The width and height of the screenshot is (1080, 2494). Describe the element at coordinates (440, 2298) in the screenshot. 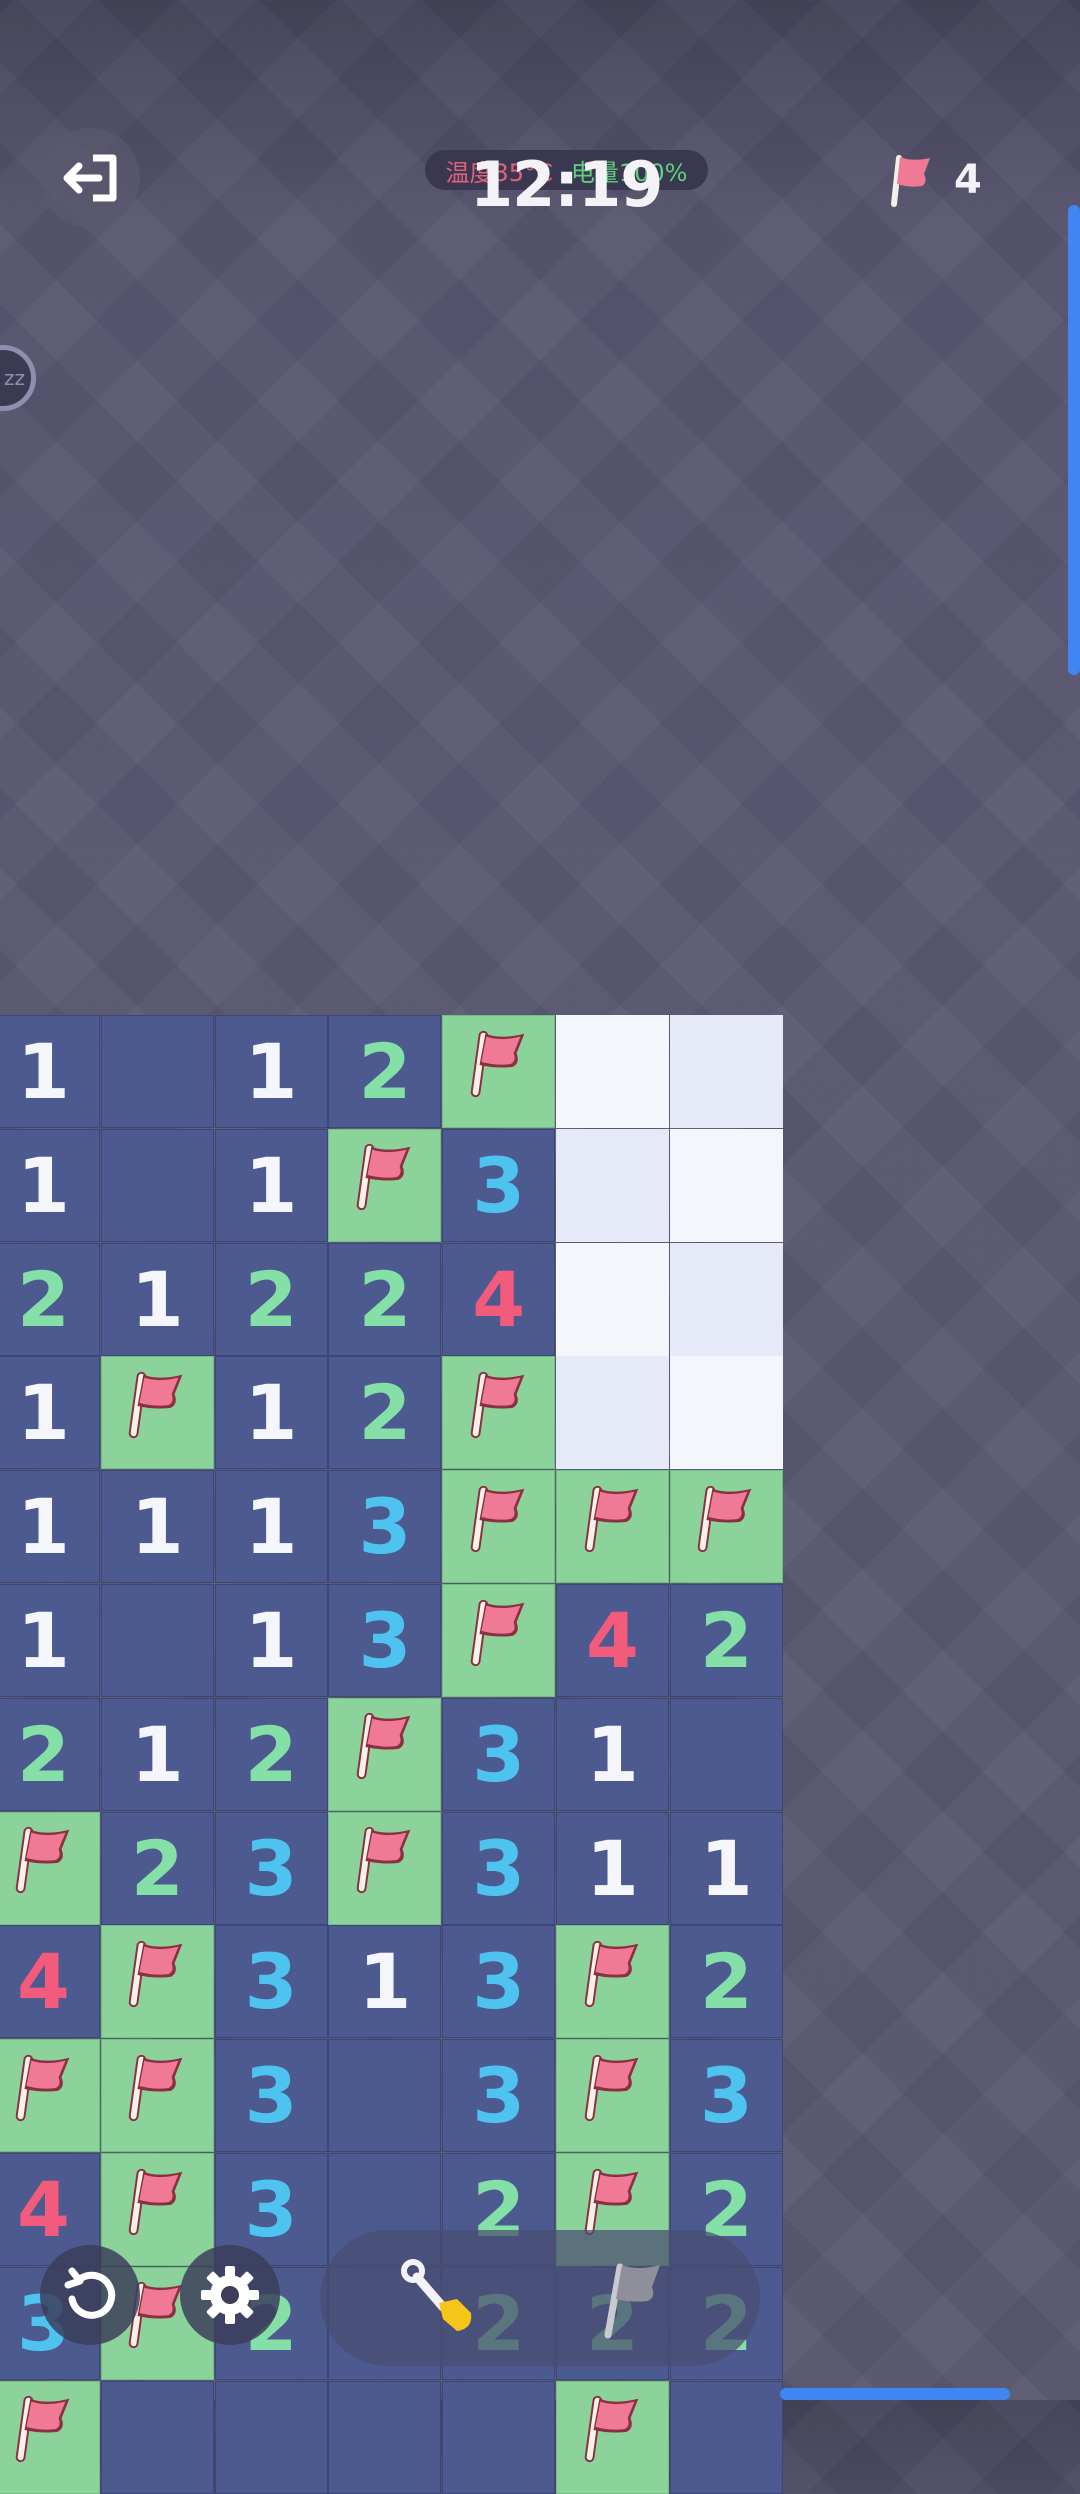

I see `dig-tool-button` at that location.